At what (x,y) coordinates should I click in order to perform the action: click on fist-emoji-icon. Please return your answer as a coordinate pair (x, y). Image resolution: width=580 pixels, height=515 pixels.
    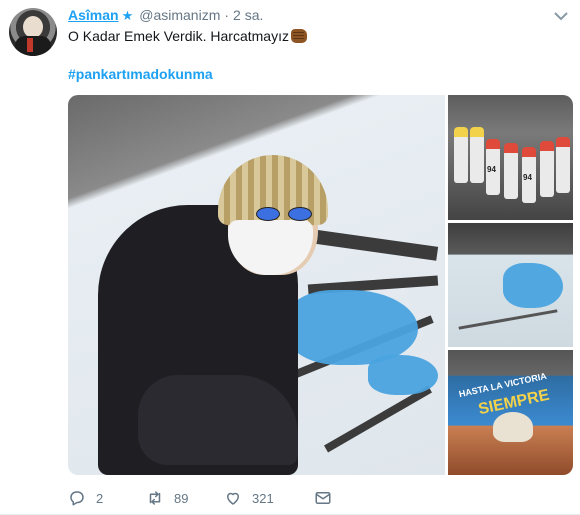
    Looking at the image, I should click on (298, 36).